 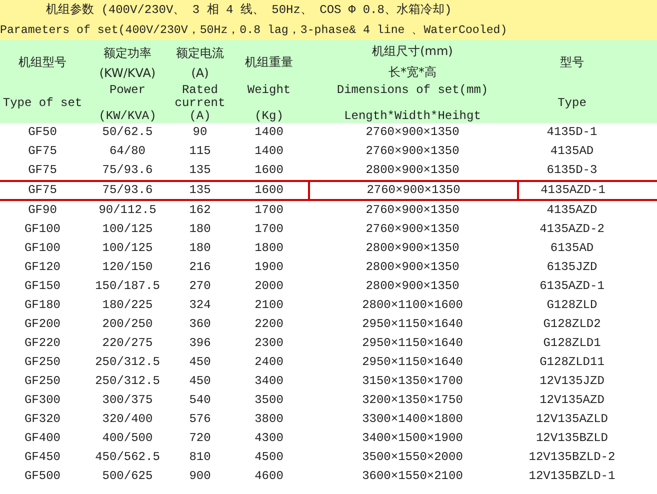 What do you see at coordinates (200, 419) in the screenshot?
I see `table-cell-text: 576` at bounding box center [200, 419].